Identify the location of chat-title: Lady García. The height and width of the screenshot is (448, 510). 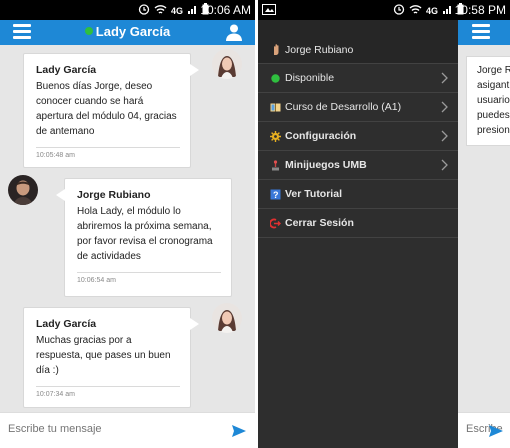
(127, 31).